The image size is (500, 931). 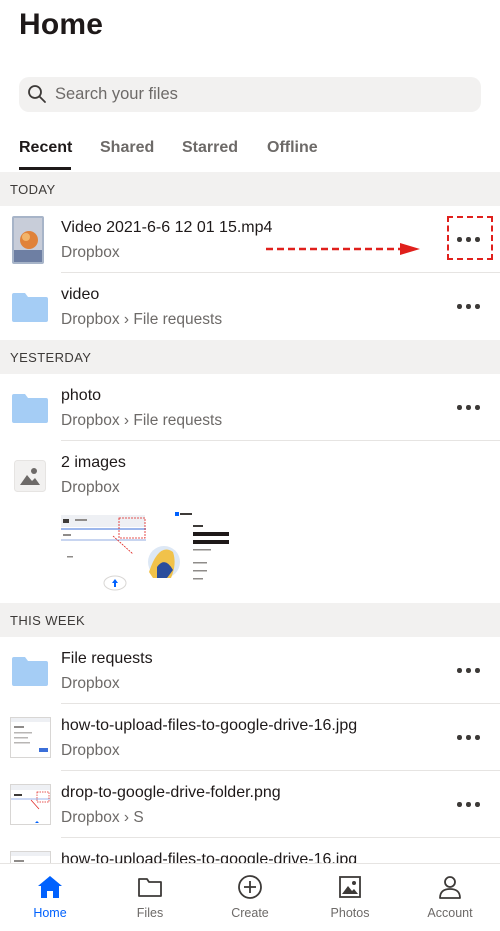 What do you see at coordinates (250, 94) in the screenshot?
I see `search-bar: Search your files` at bounding box center [250, 94].